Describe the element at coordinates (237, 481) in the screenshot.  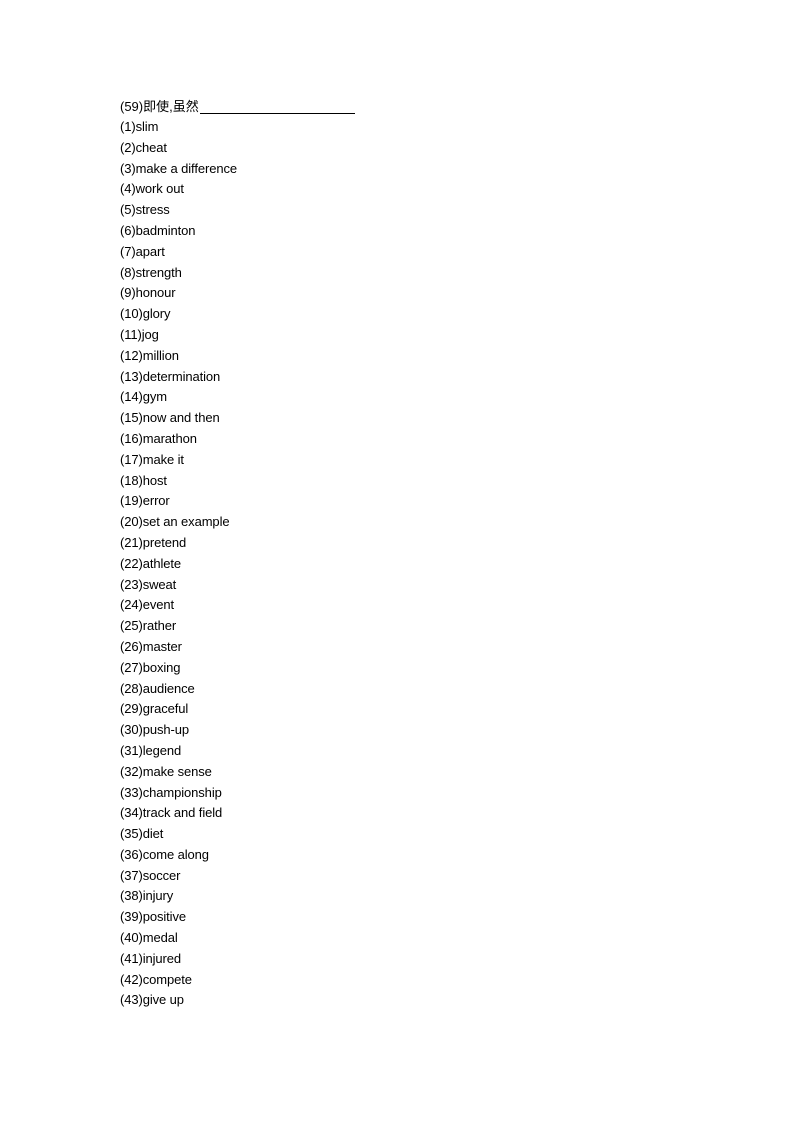
I see `answer-item: (18)host` at that location.